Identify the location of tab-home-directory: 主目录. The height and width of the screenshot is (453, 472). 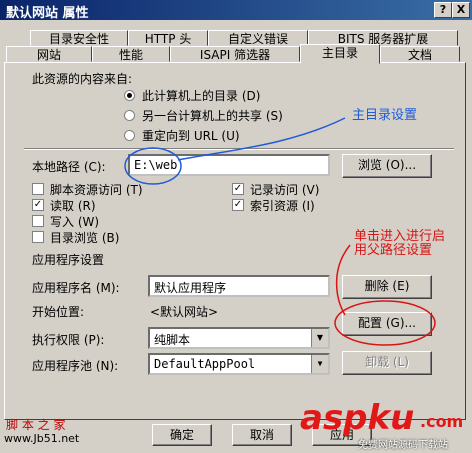
(340, 54).